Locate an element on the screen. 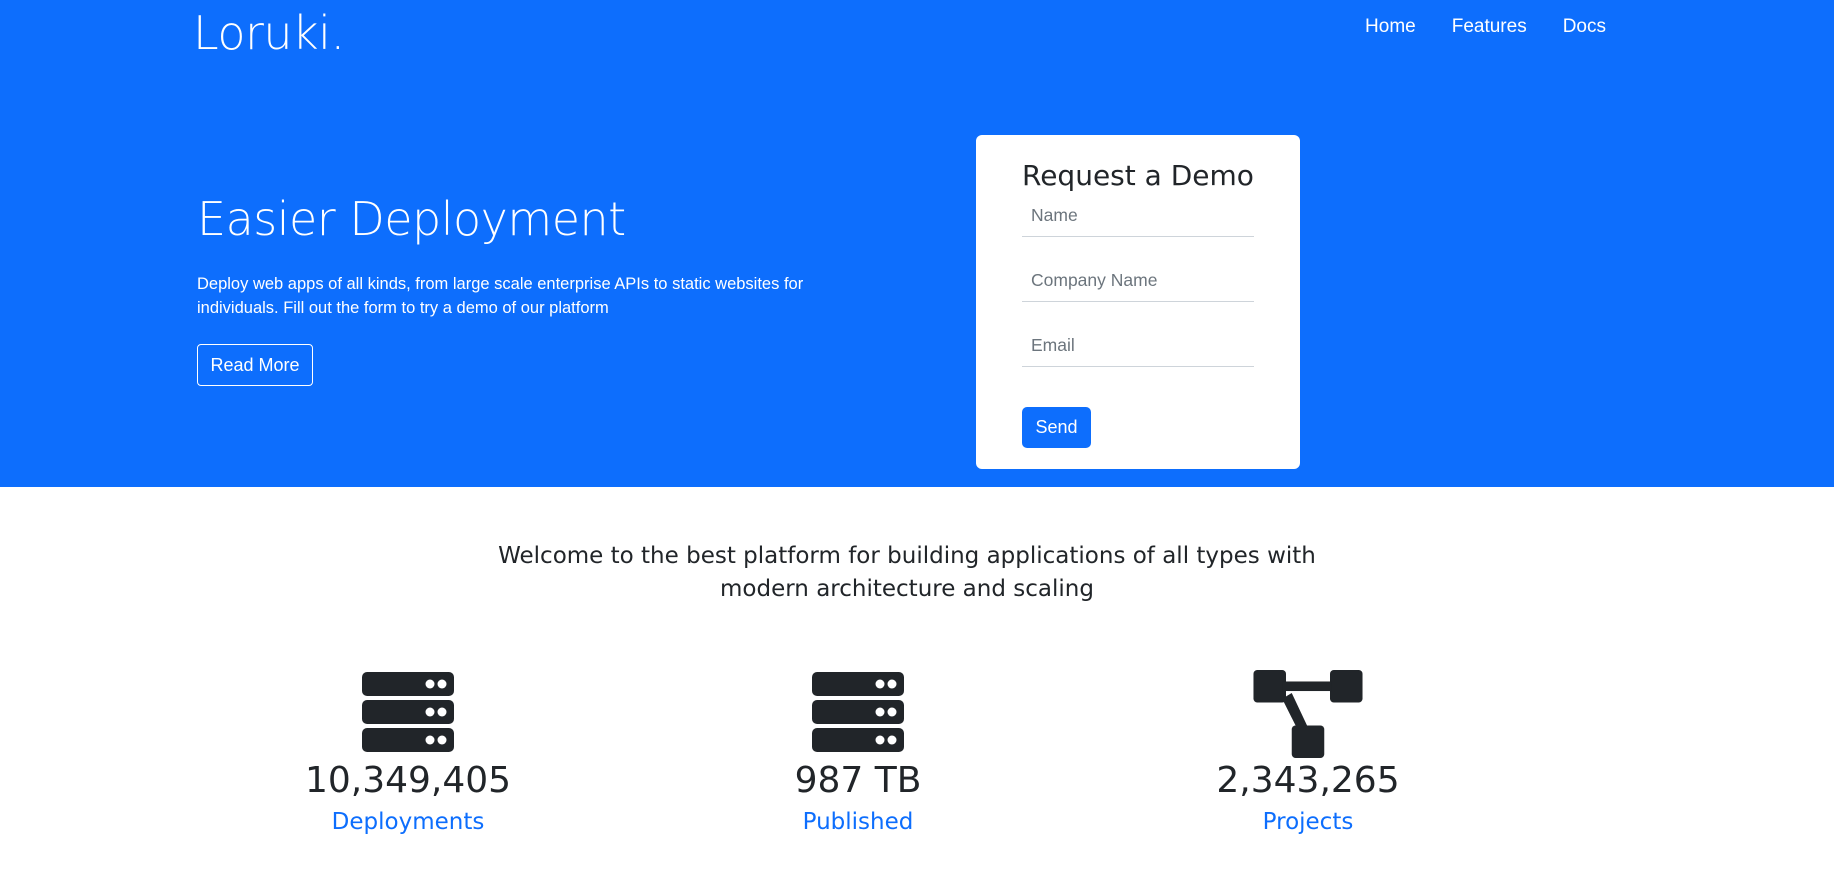 The width and height of the screenshot is (1834, 887). email-input is located at coordinates (1138, 346).